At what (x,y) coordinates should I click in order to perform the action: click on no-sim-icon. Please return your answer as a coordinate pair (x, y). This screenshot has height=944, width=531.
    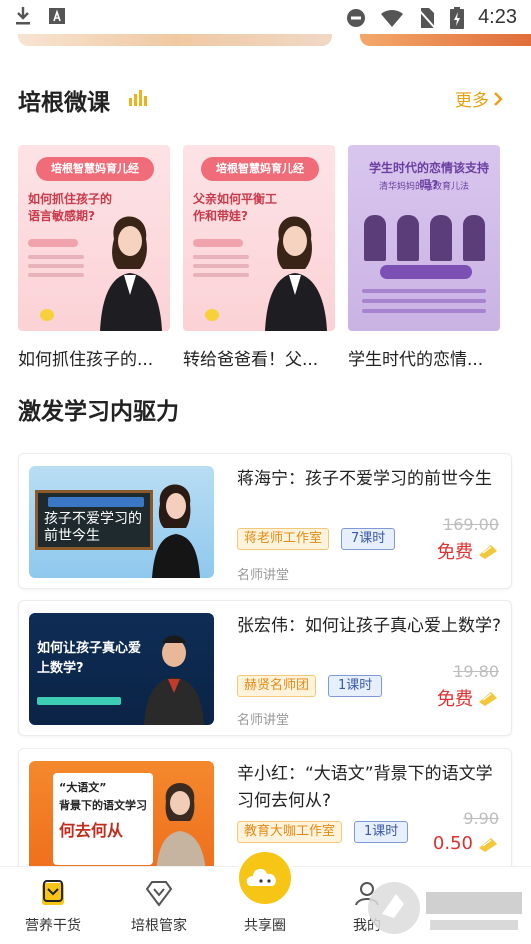
    Looking at the image, I should click on (427, 18).